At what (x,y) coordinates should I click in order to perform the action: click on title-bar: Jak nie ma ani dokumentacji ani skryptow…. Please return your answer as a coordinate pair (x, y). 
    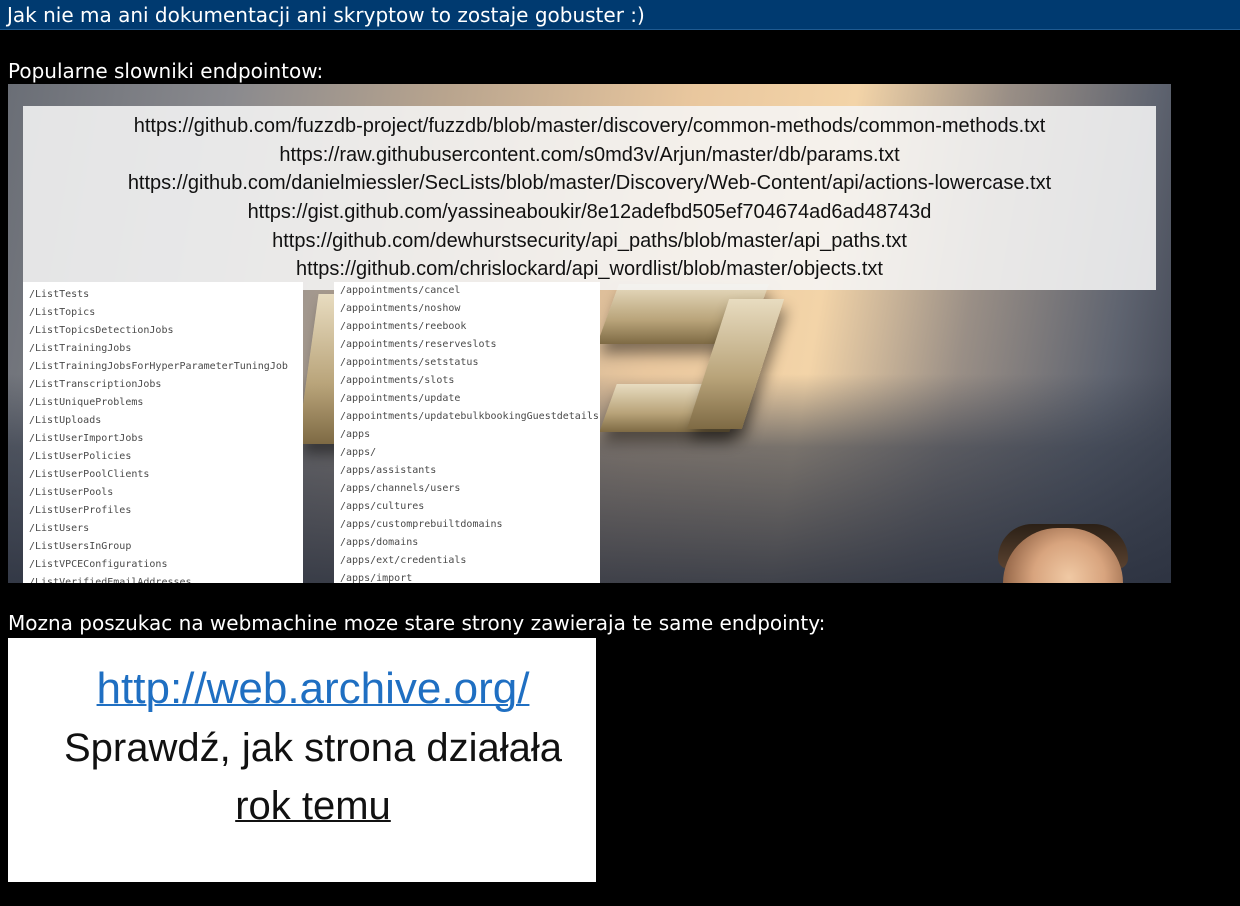
    Looking at the image, I should click on (620, 15).